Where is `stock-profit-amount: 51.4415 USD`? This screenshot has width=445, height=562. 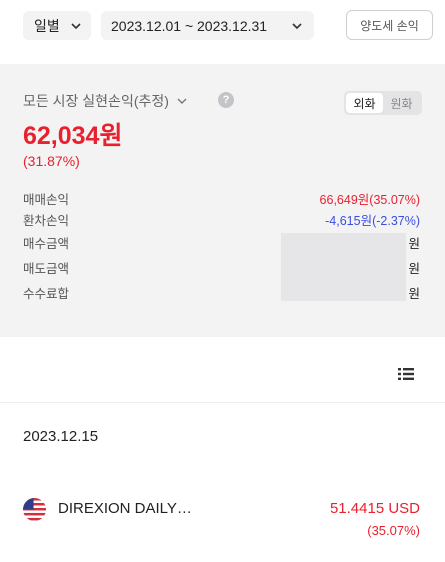 stock-profit-amount: 51.4415 USD is located at coordinates (374, 508).